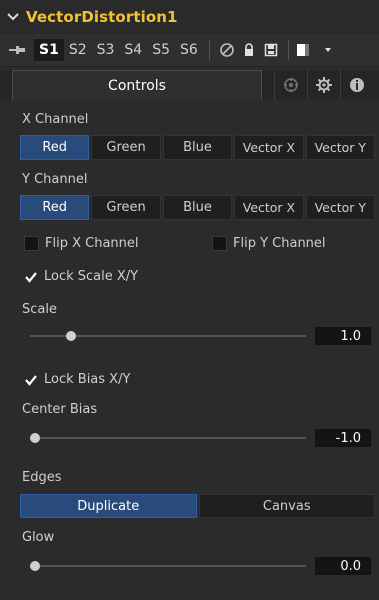  I want to click on gear-icon, so click(323, 85).